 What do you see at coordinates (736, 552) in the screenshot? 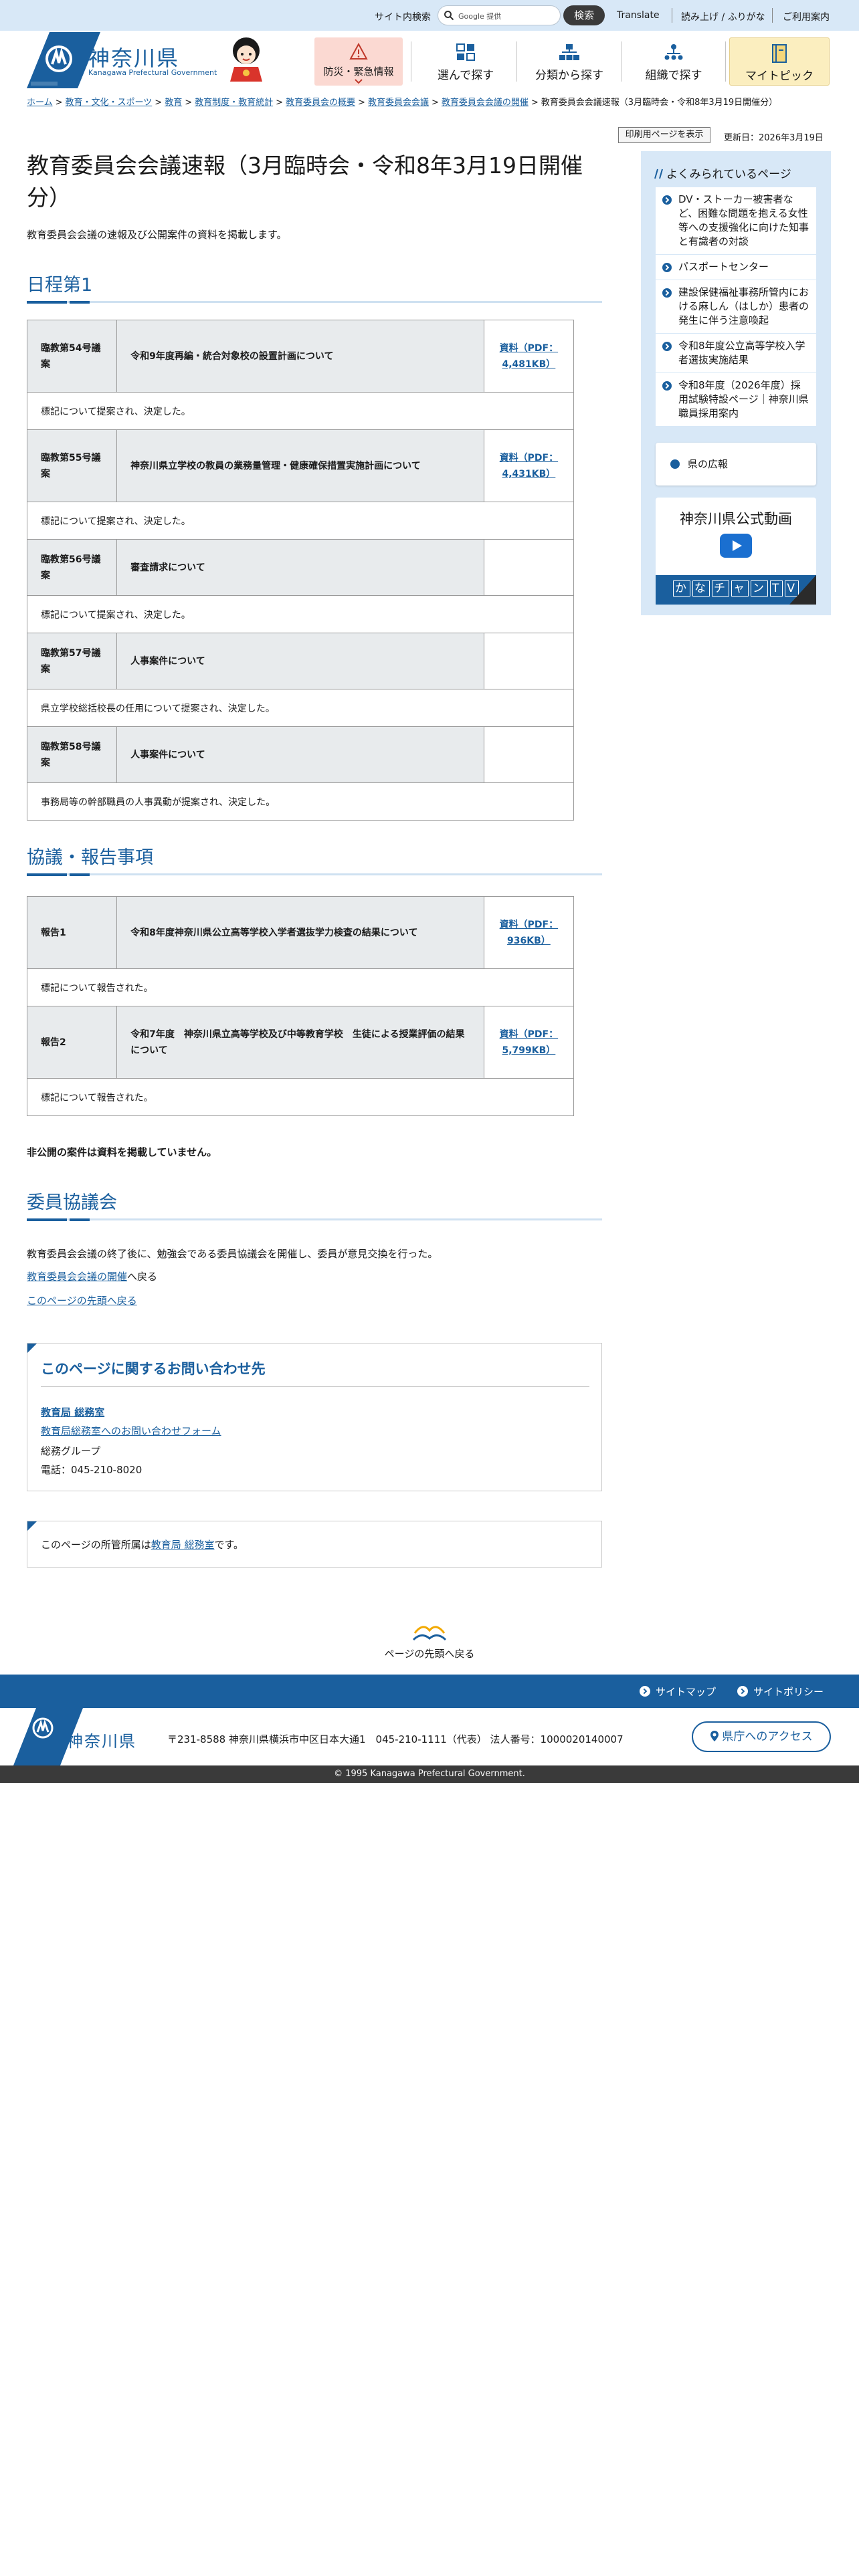
I see `official-video-banner: 神奈川県公式動画 かなチャンTV` at bounding box center [736, 552].